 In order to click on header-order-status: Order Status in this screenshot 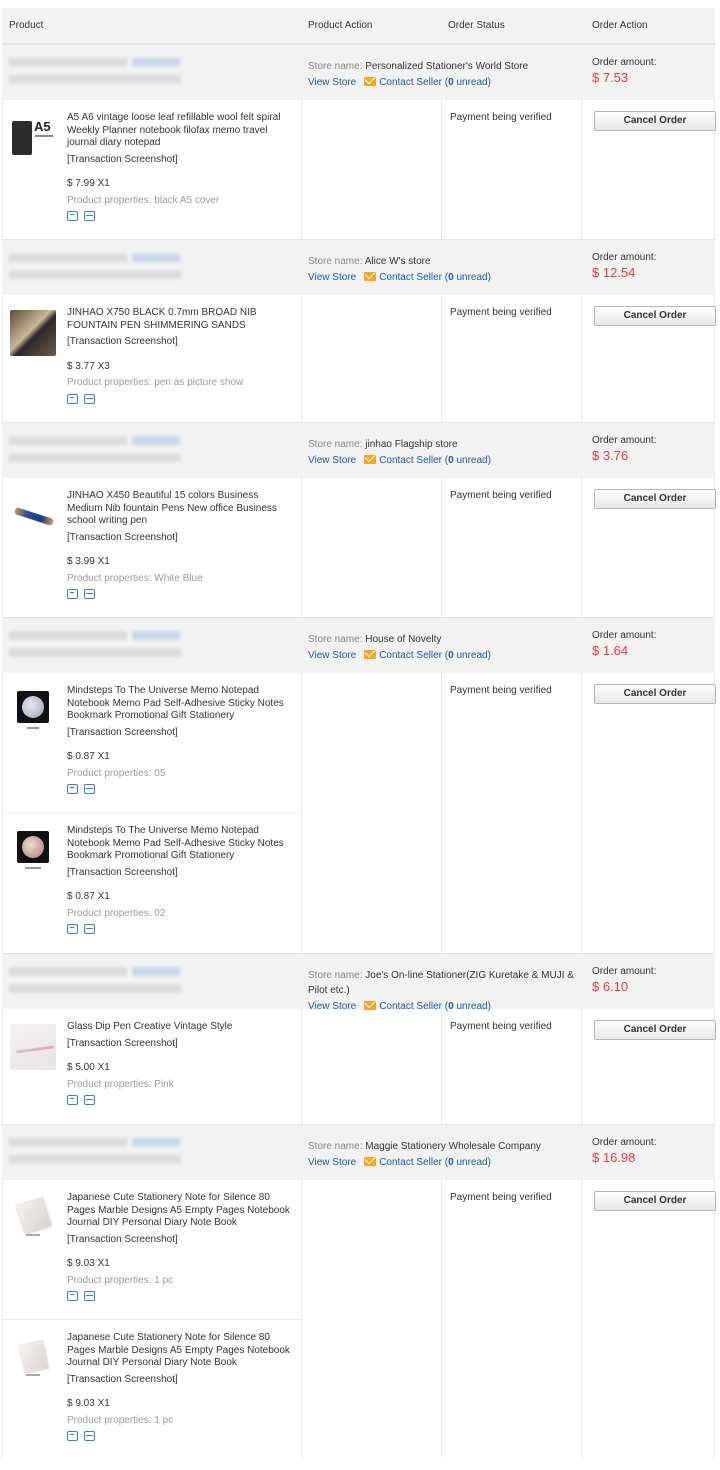, I will do `click(476, 25)`.